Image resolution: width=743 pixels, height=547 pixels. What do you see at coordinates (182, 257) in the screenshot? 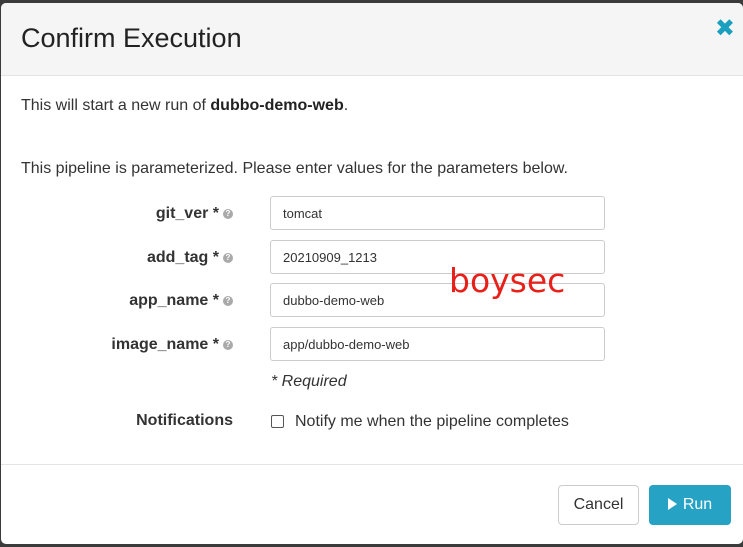
I see `param-label-text: add_tag *` at bounding box center [182, 257].